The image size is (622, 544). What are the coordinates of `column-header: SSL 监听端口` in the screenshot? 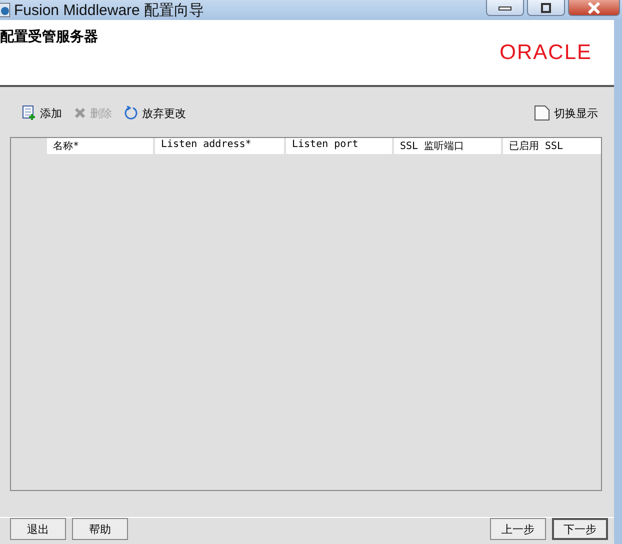 It's located at (447, 146).